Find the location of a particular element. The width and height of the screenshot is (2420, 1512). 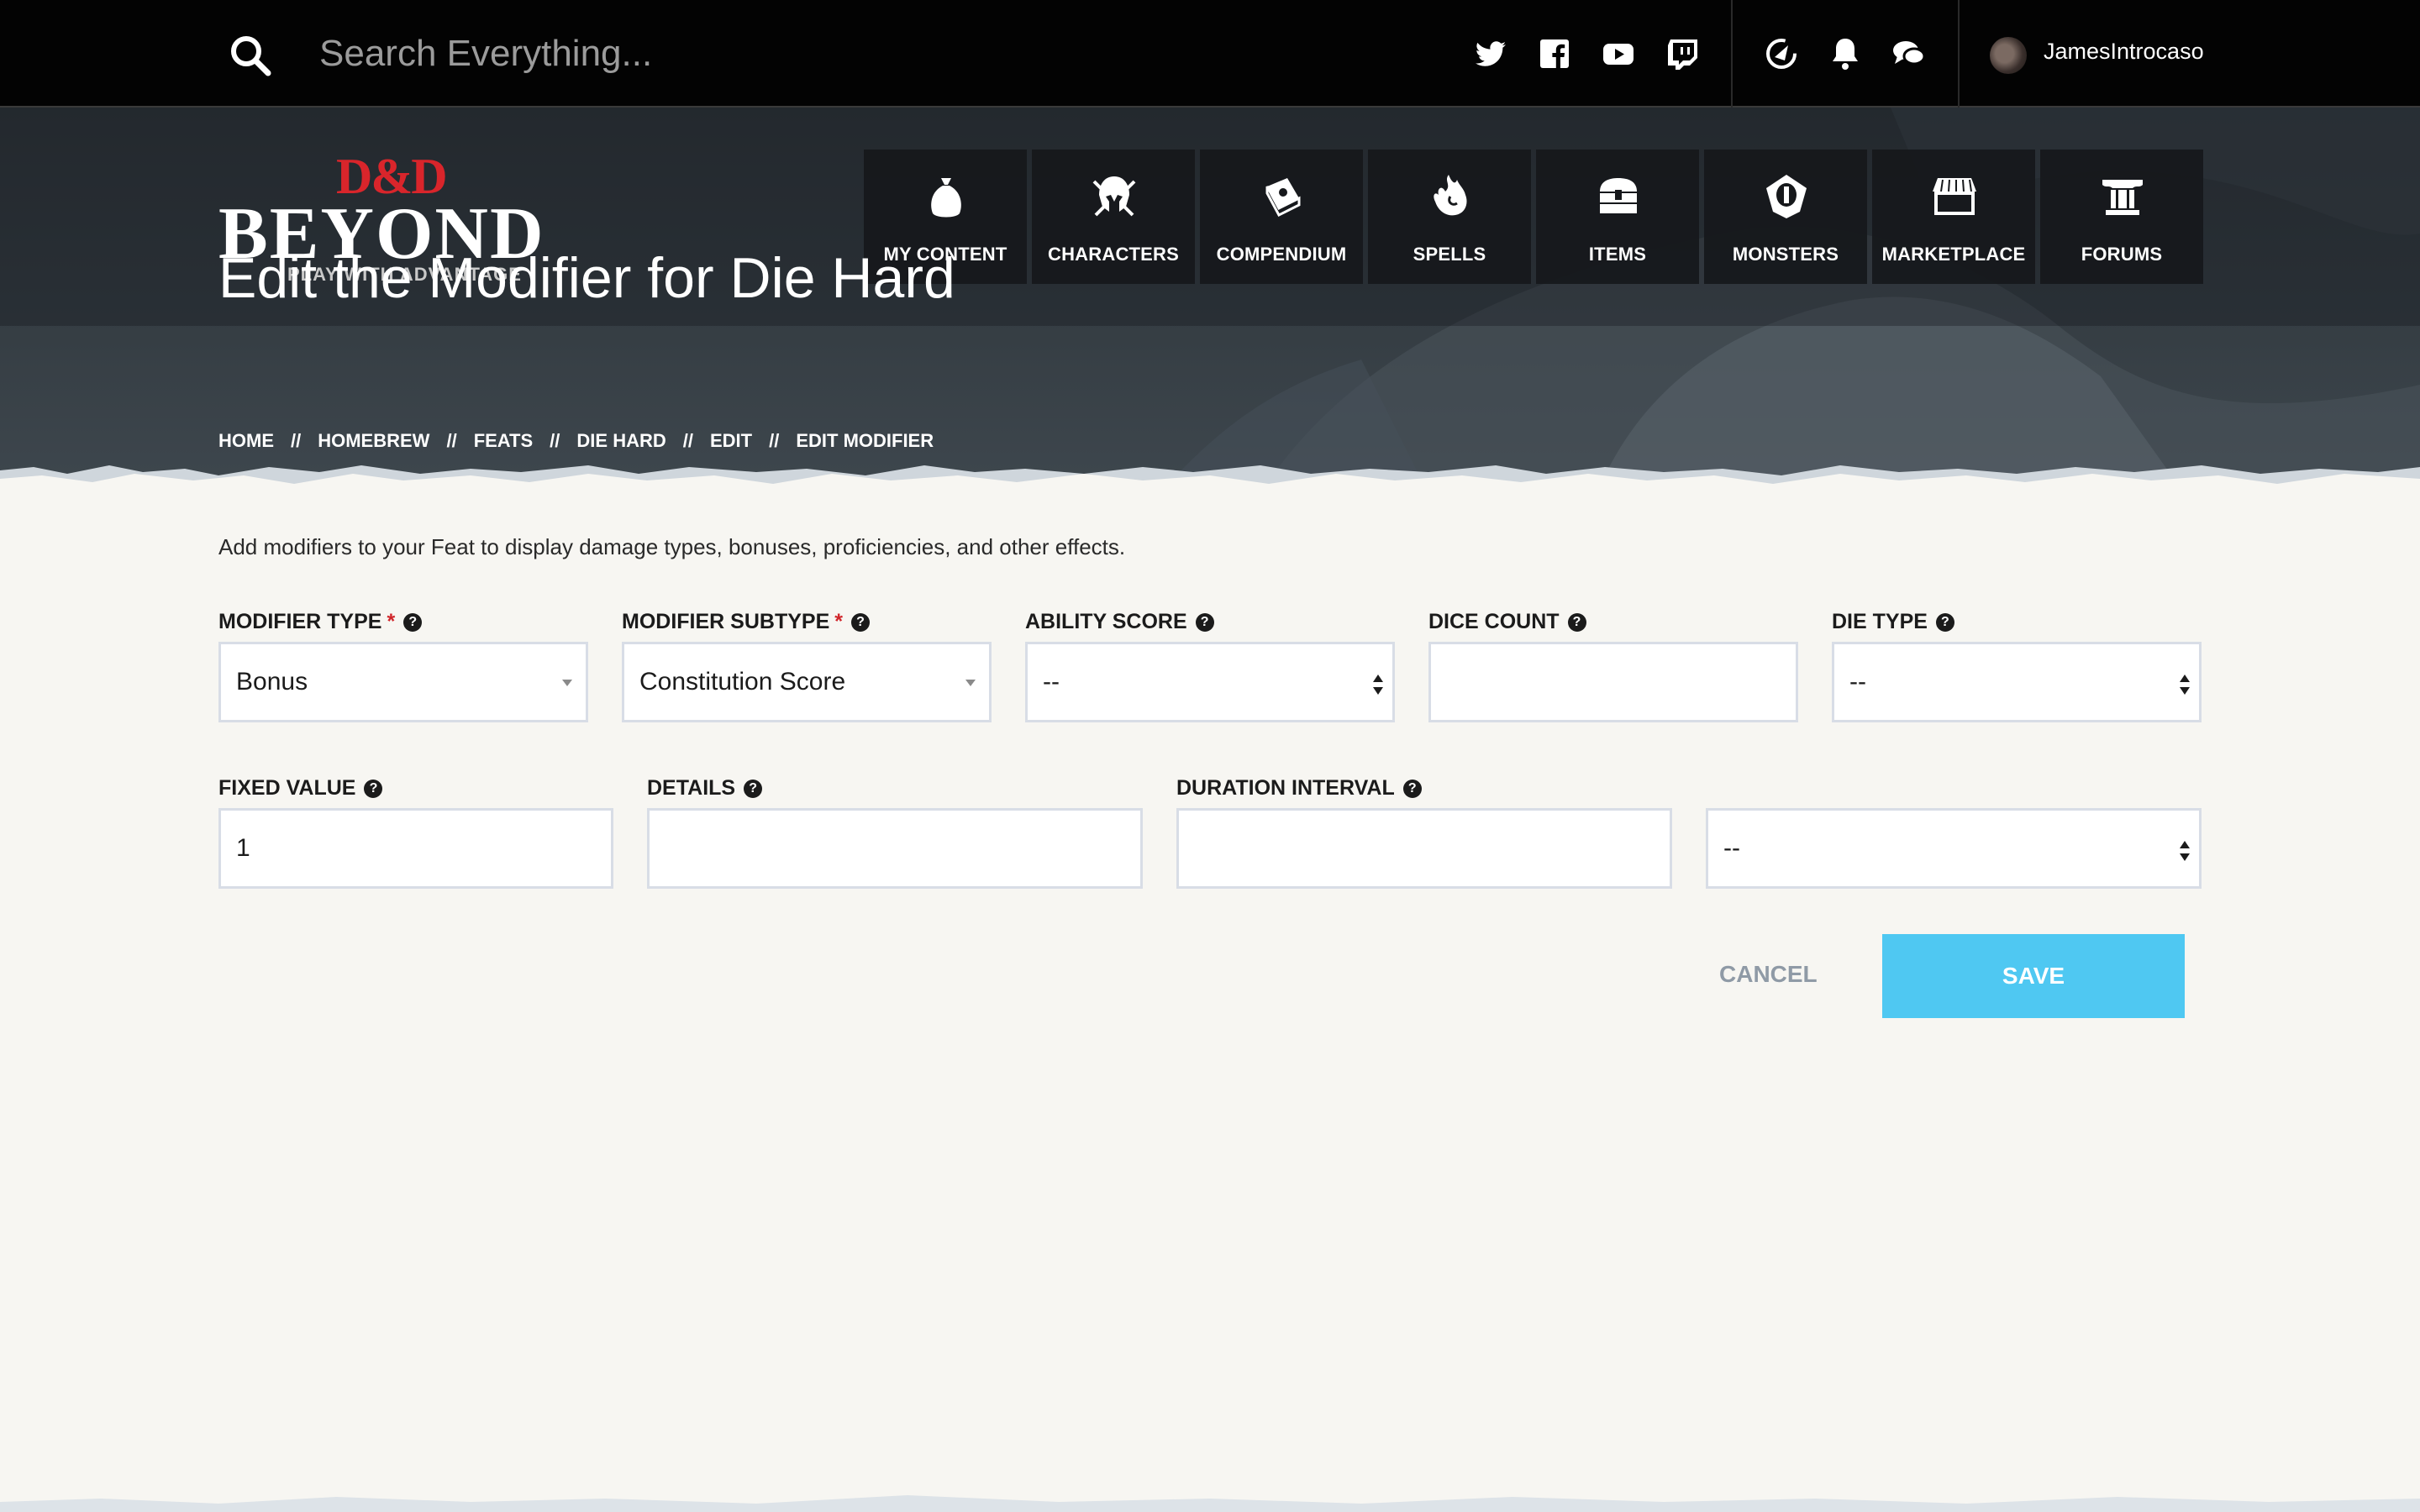

bottom-paper-edge is located at coordinates (1210, 1503).